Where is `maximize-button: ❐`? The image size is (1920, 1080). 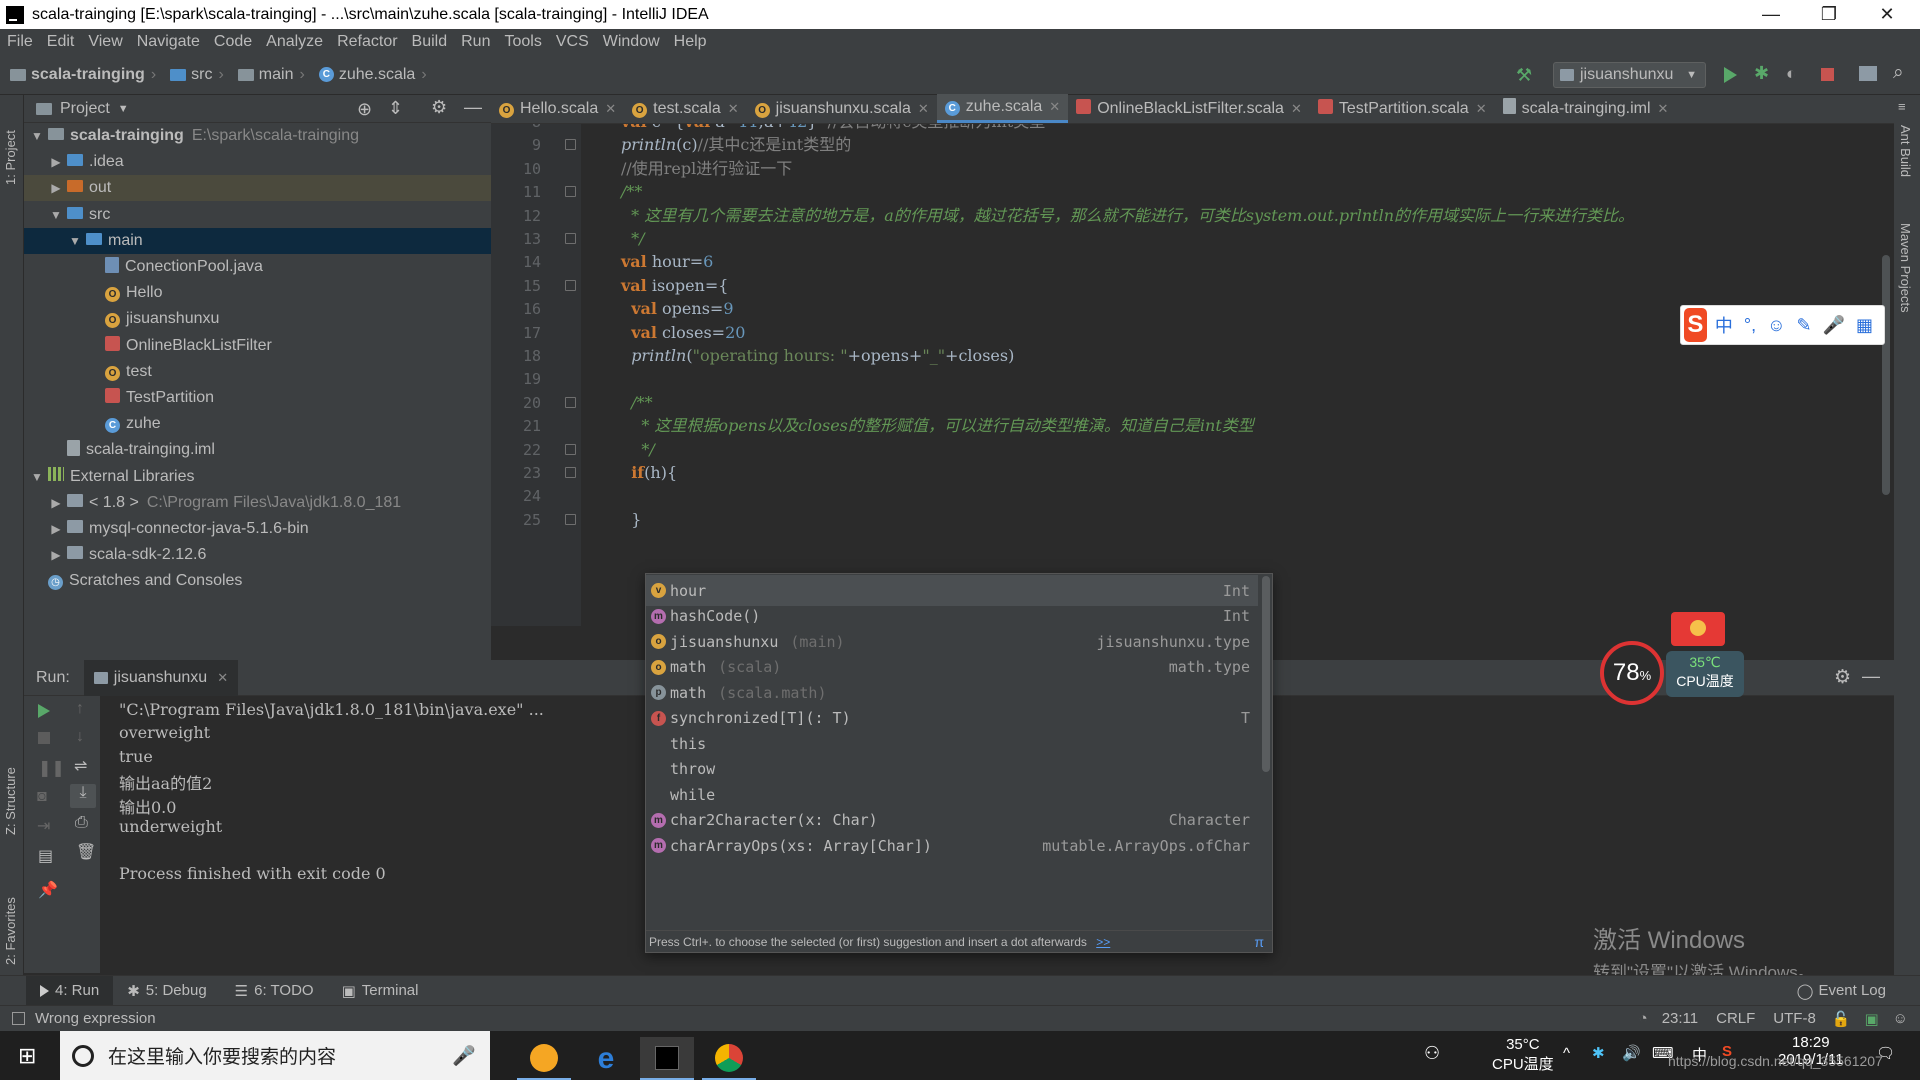
maximize-button: ❐ is located at coordinates (1829, 14).